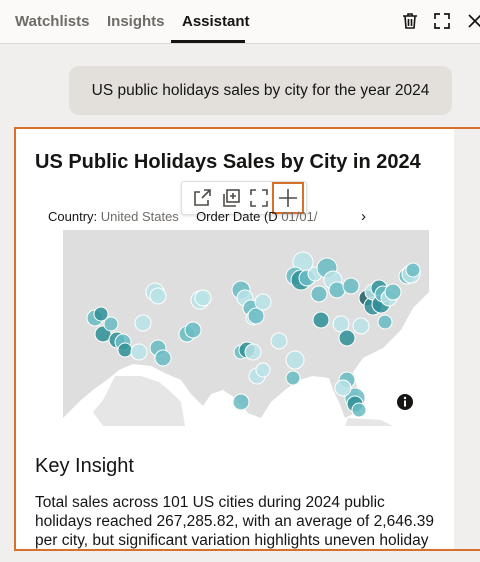 The height and width of the screenshot is (562, 480). I want to click on filter-order-date: Order Date (D 01/01/, so click(256, 216).